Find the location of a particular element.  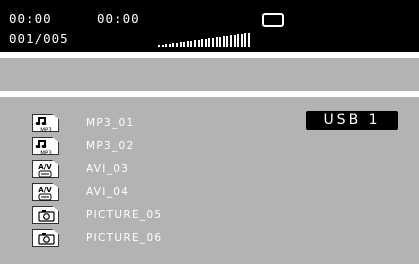

list-item: A/V AVI_04 is located at coordinates (150, 193).